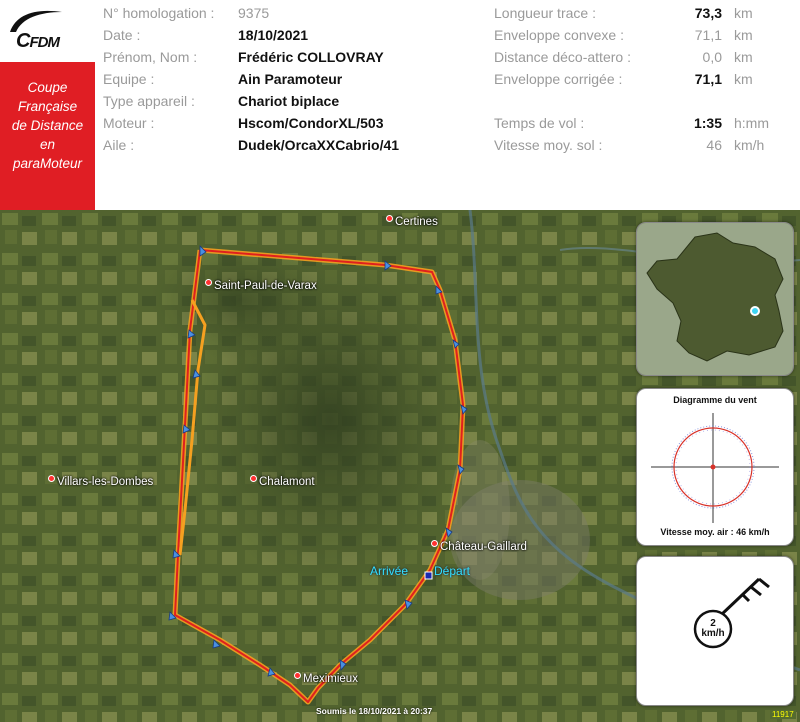 The width and height of the screenshot is (800, 722). I want to click on town-saint-paul-de-varax: Saint-Paul-de-Varax, so click(261, 285).